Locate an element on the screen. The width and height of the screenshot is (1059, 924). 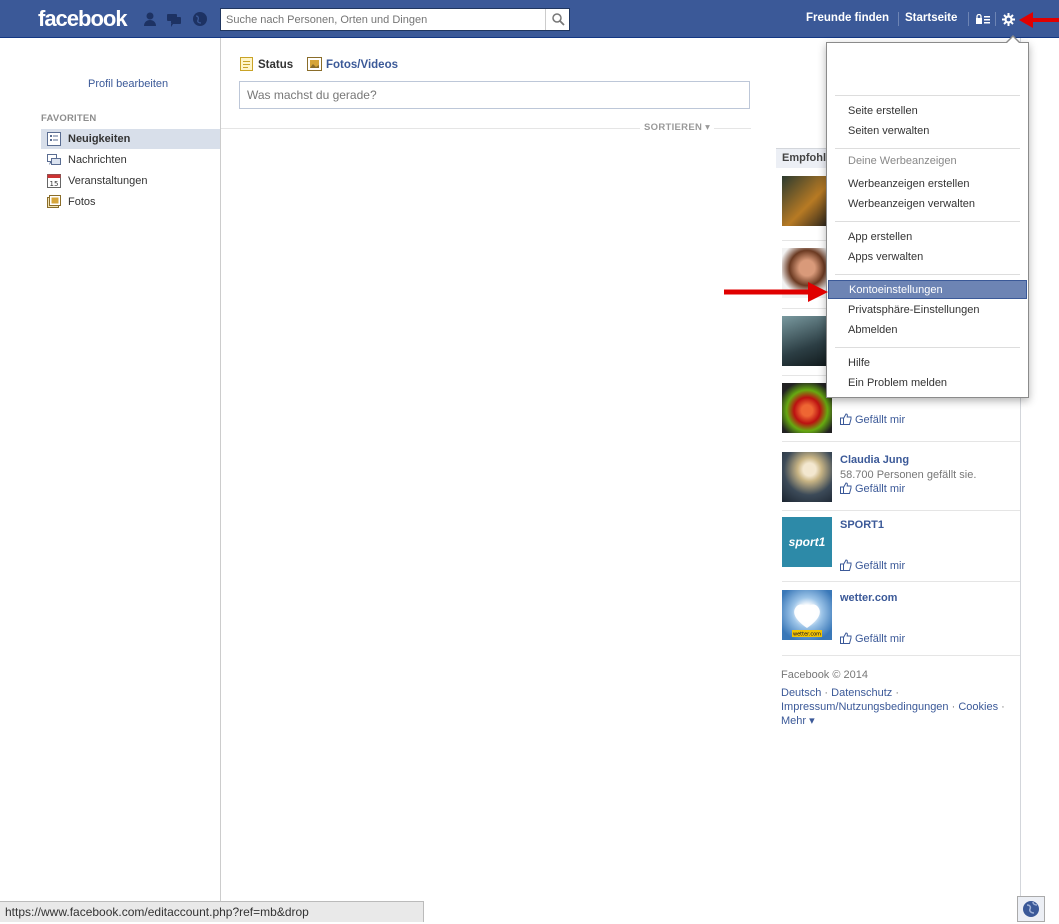
annotation-arrow-gear is located at coordinates (1039, 20).